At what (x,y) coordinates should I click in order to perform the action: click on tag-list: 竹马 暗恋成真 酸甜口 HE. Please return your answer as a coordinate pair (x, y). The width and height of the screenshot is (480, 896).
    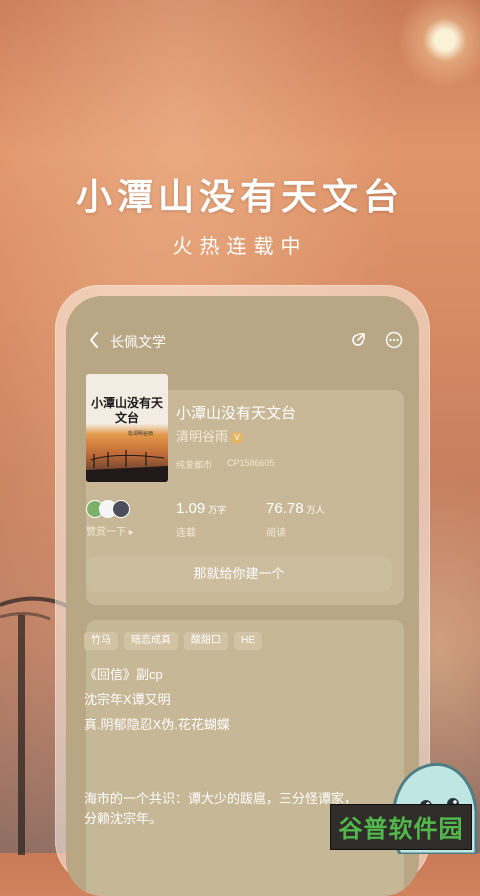
    Looking at the image, I should click on (176, 642).